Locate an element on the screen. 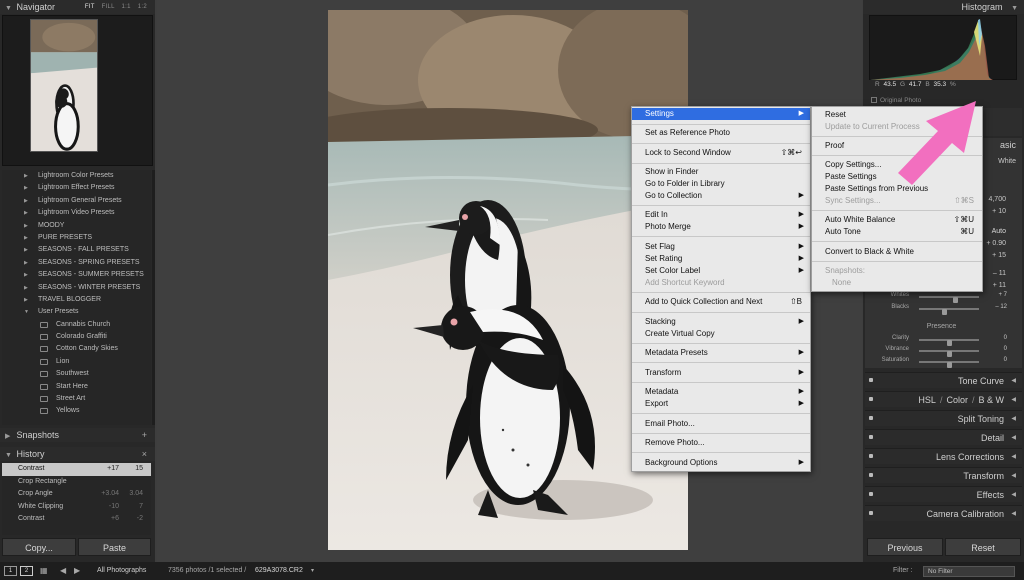 Image resolution: width=1024 pixels, height=580 pixels. history-row: White Clipping -10 7 is located at coordinates (76, 507).